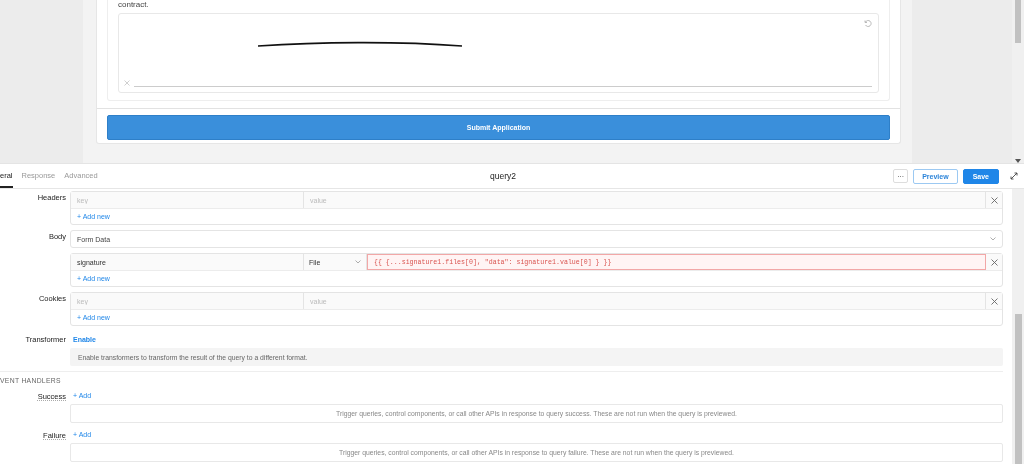 The height and width of the screenshot is (464, 1024). Describe the element at coordinates (503, 176) in the screenshot. I see `query-name: query2` at that location.